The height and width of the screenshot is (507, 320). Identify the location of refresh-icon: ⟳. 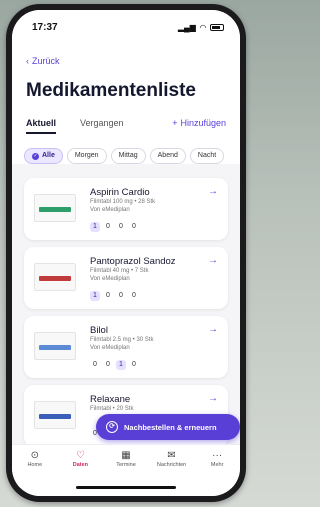
(112, 427).